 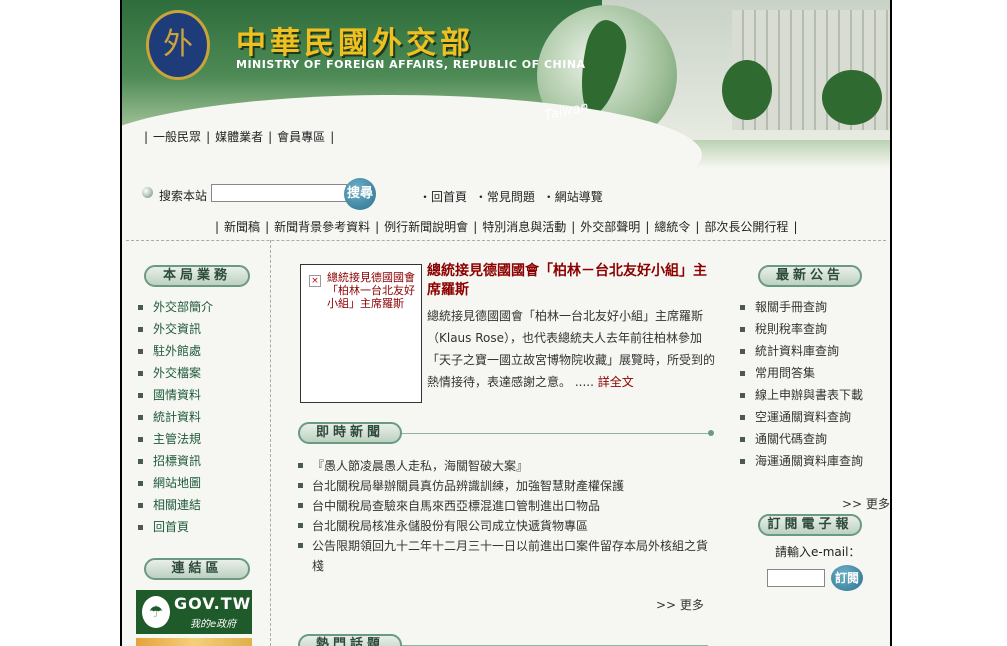 I want to click on broken-image-icon: ×, so click(x=315, y=281).